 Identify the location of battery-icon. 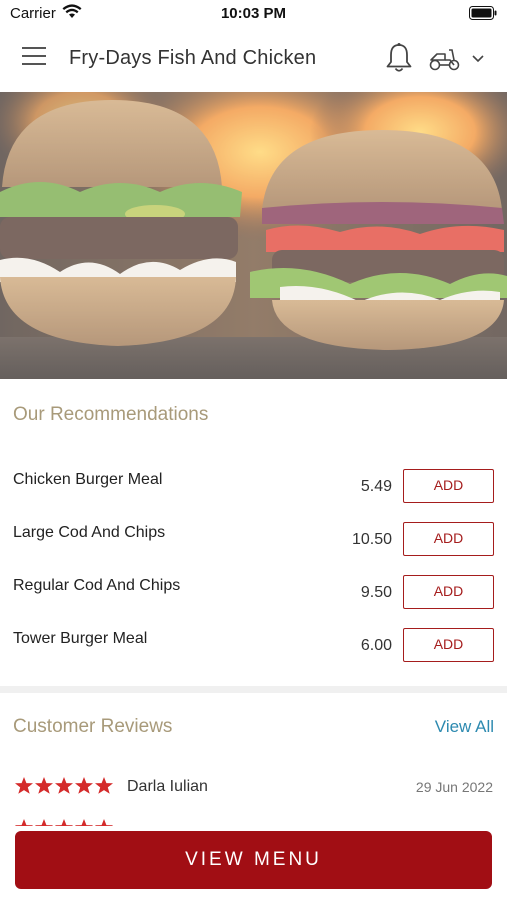
(483, 15).